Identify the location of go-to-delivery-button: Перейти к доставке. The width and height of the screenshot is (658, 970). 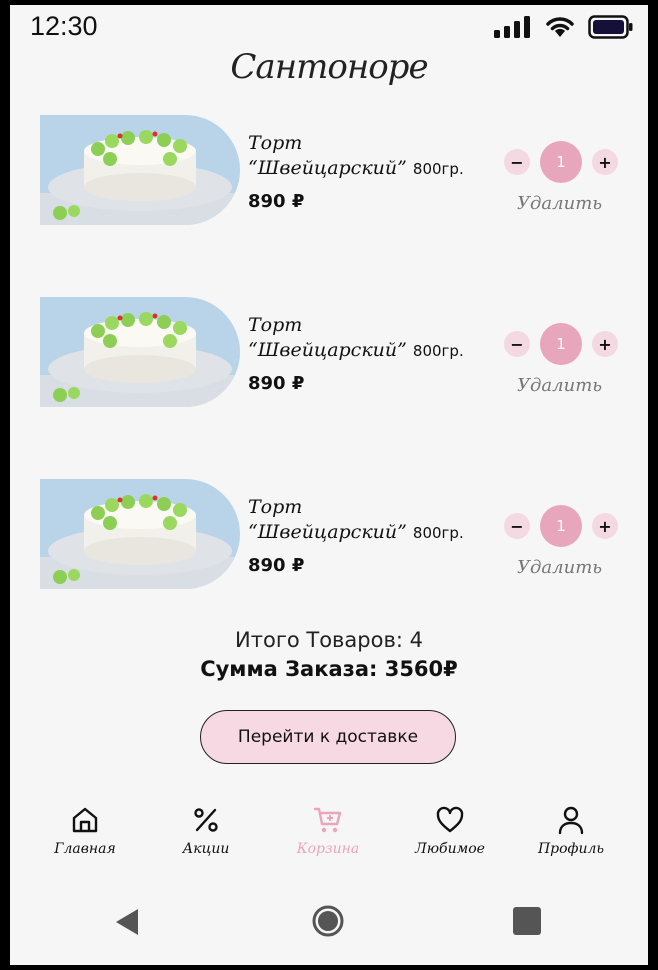
(328, 737).